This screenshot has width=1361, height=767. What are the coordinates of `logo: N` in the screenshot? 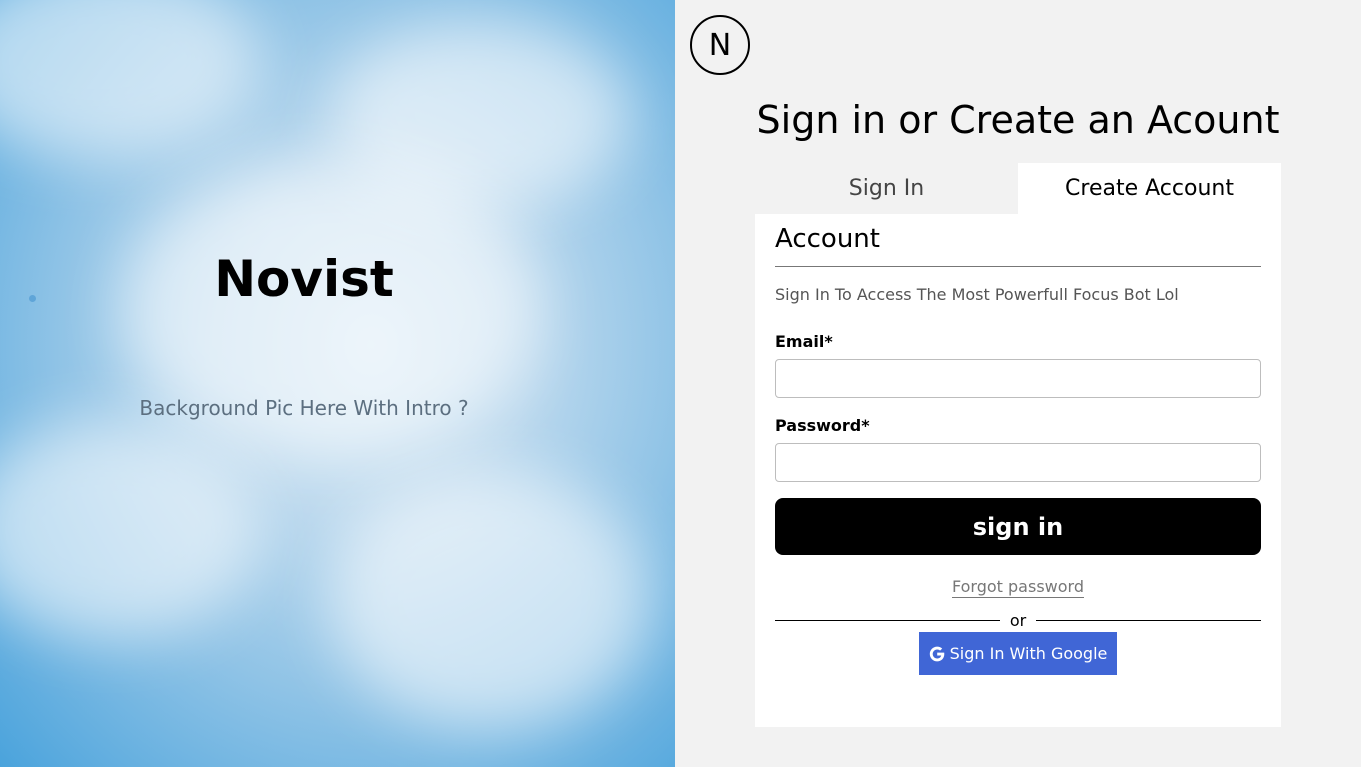 It's located at (720, 45).